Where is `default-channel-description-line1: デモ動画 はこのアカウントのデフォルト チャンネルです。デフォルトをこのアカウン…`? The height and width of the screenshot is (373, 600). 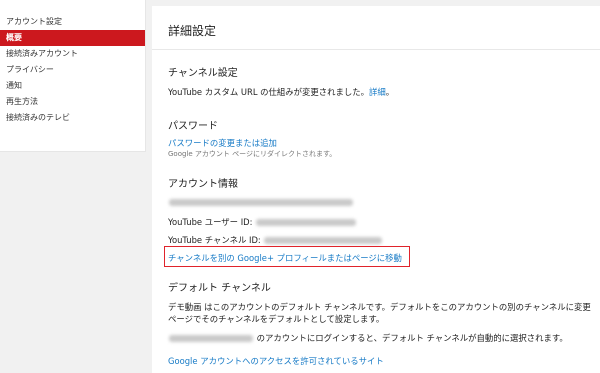
default-channel-description-line1: デモ動画 はこのアカウントのデフォルト チャンネルです。デフォルトをこのアカウン… is located at coordinates (379, 307).